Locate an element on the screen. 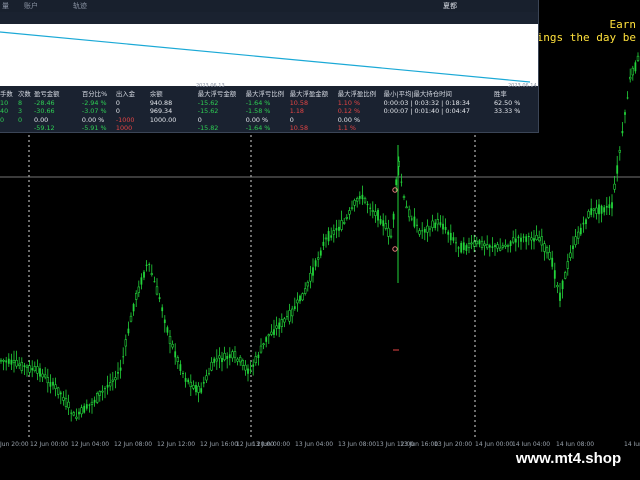  stats-header-3: 百分比% is located at coordinates (94, 94).